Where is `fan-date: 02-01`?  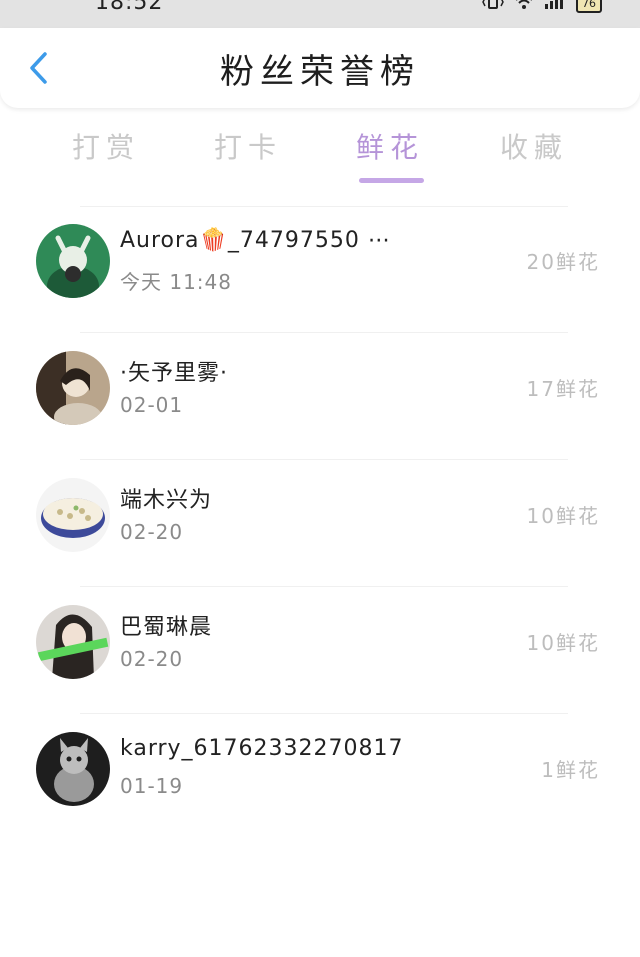
fan-date: 02-01 is located at coordinates (152, 405).